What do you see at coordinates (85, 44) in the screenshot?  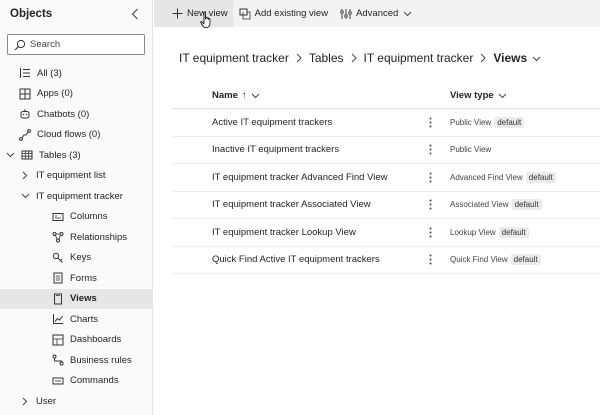 I see `search-input` at bounding box center [85, 44].